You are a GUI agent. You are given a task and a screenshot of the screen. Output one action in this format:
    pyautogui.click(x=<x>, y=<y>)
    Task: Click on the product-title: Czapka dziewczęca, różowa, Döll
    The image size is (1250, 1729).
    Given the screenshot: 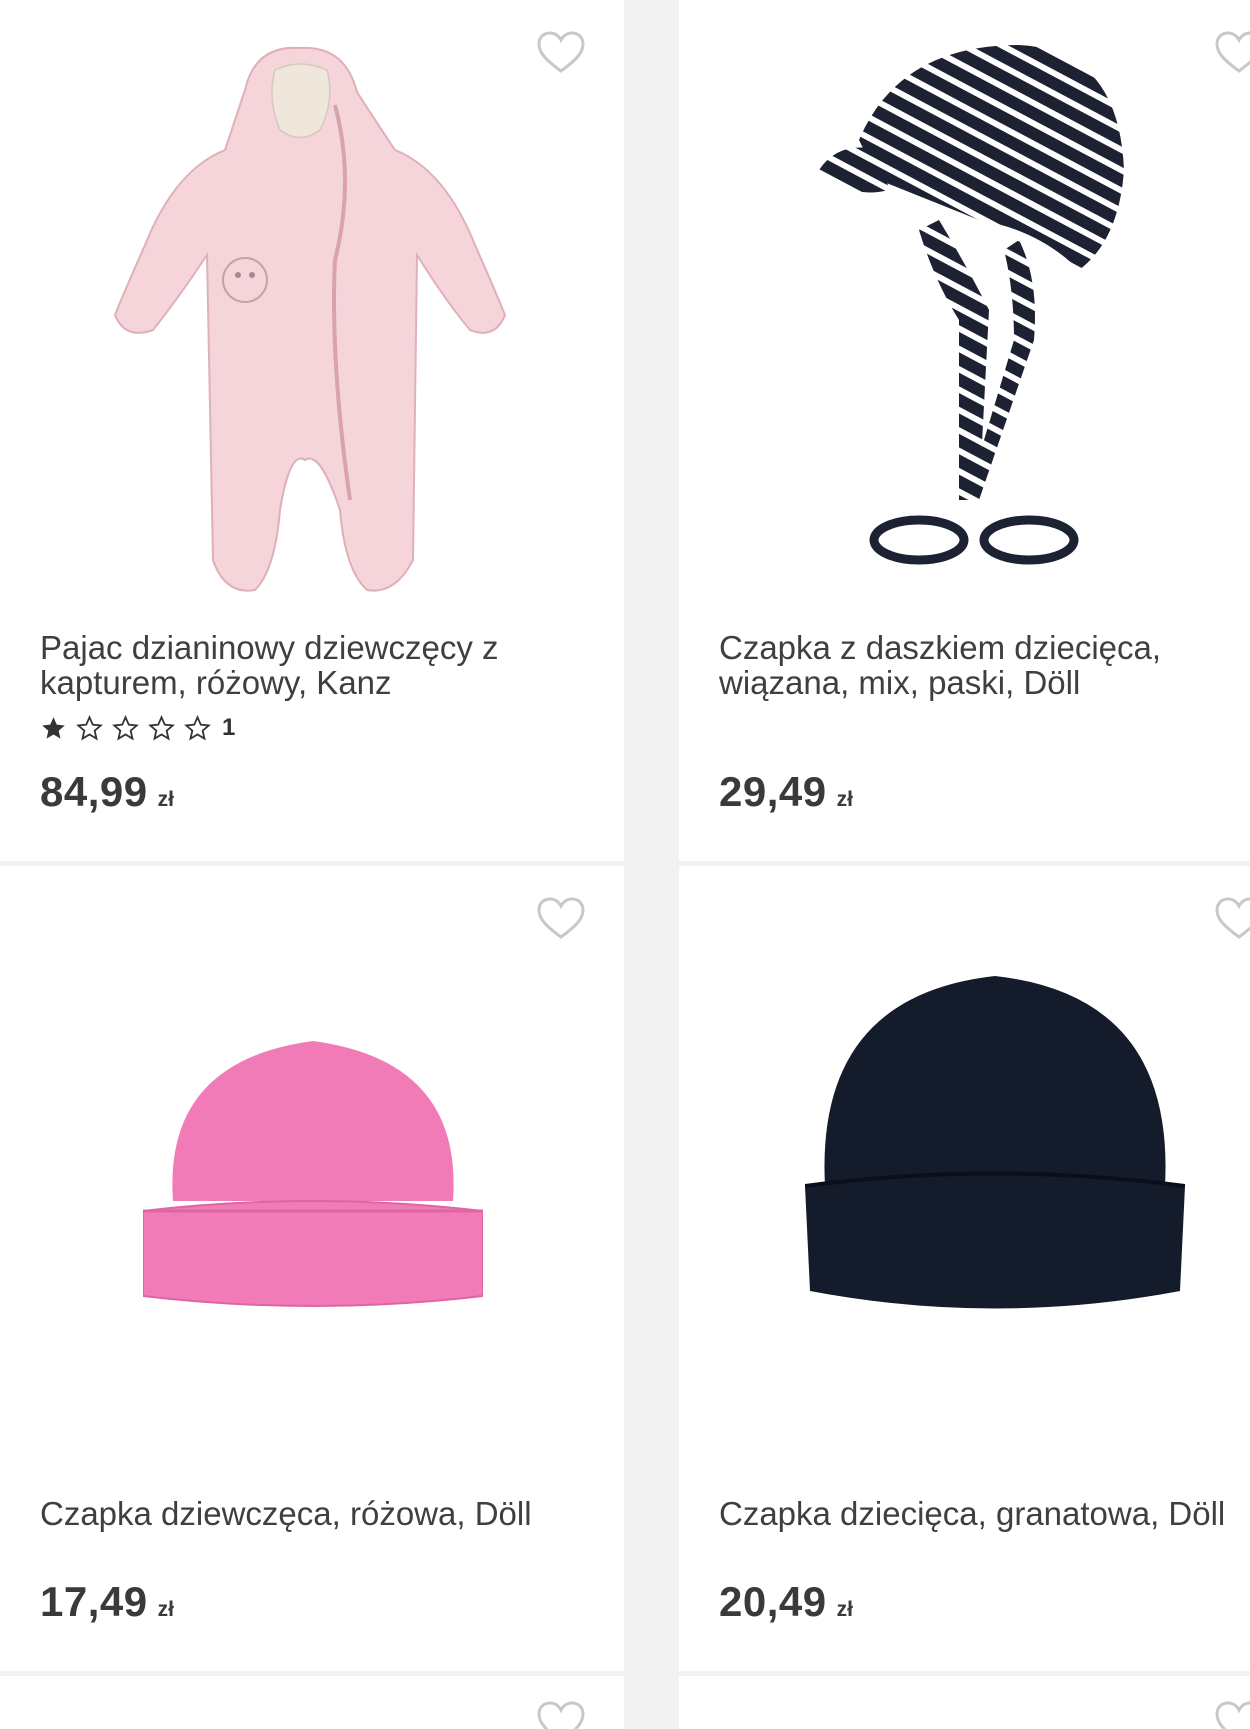 What is the action you would take?
    pyautogui.click(x=320, y=1513)
    